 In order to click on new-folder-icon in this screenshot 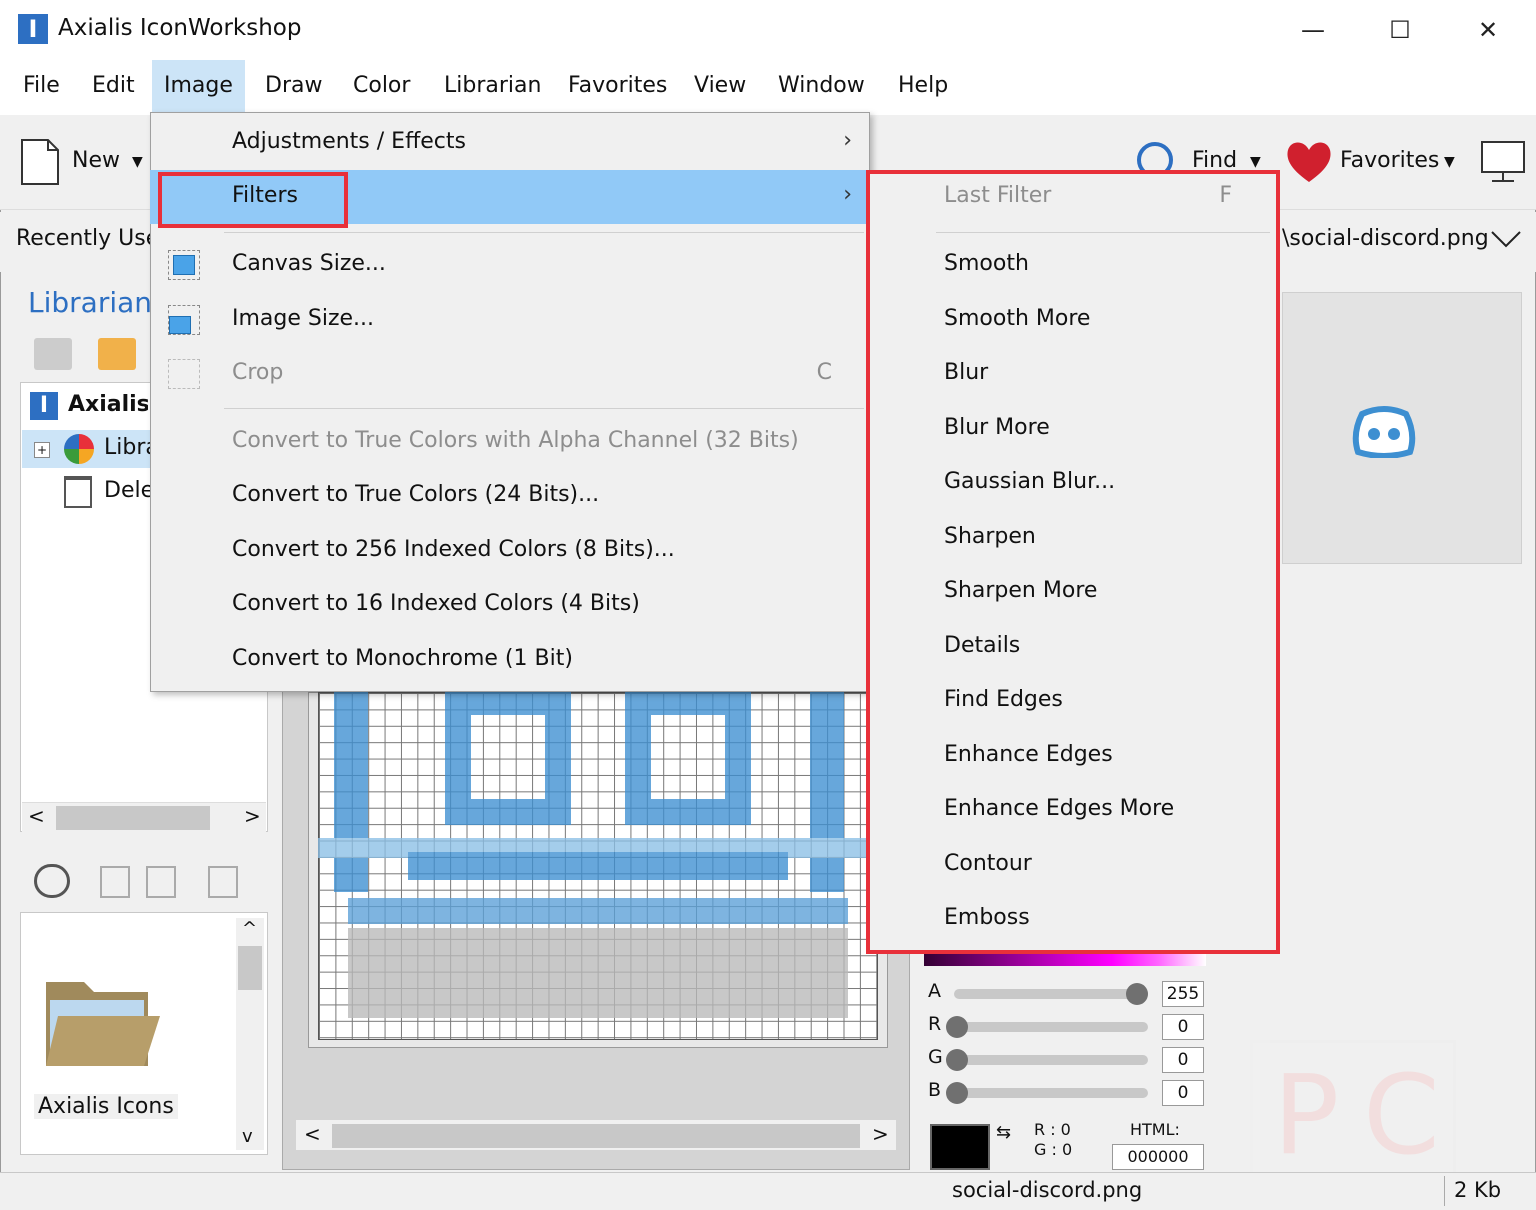, I will do `click(117, 354)`.